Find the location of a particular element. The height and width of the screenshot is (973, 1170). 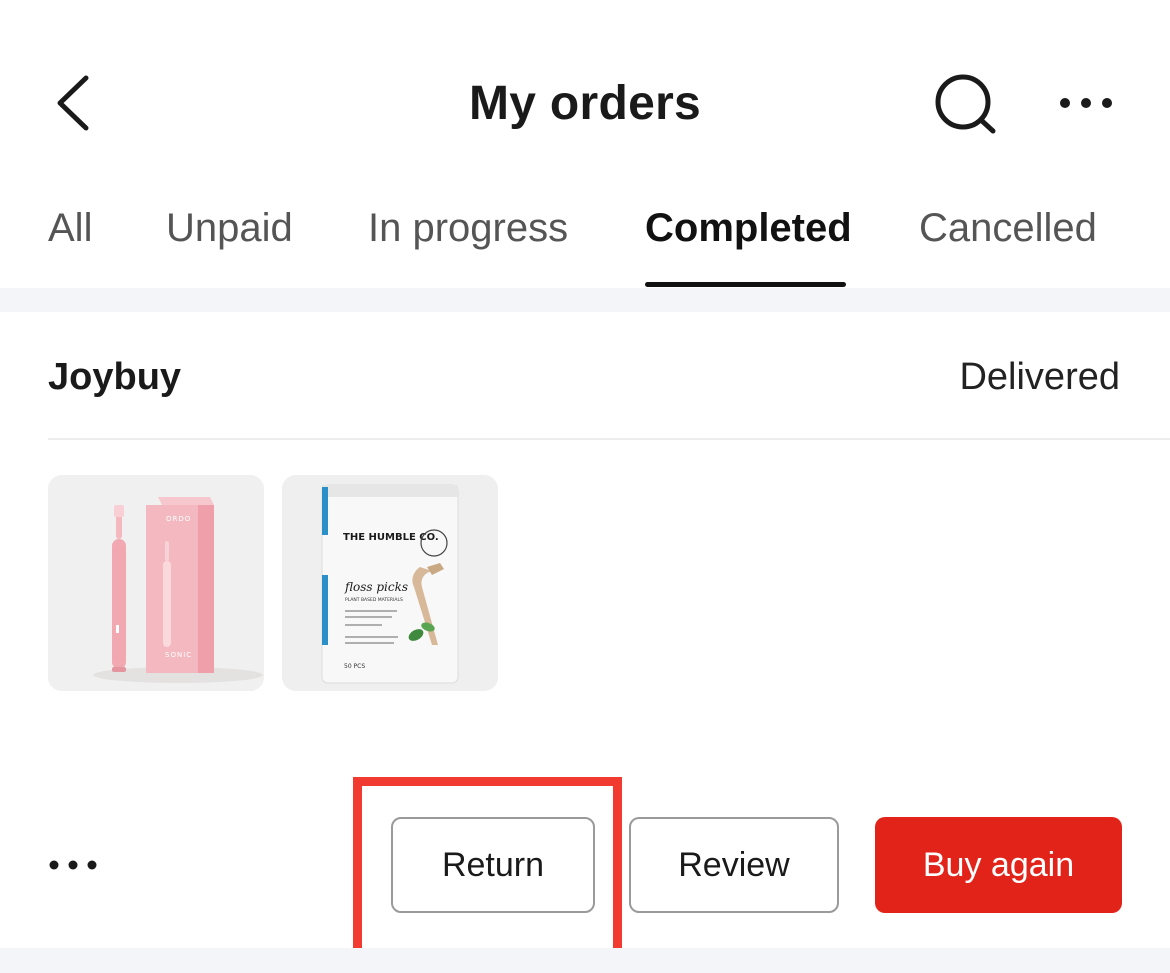

pieces-count-text: 50 PCS is located at coordinates (354, 666).